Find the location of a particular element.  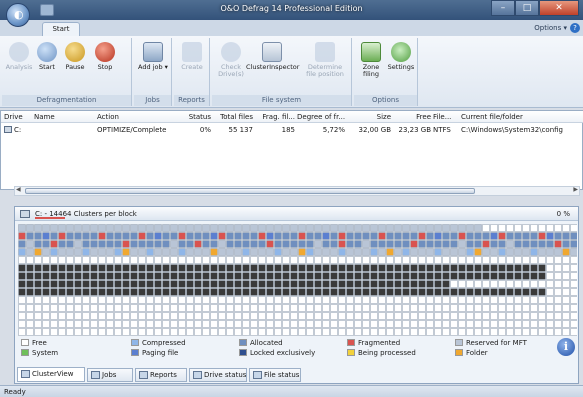

tab-clusterview: ClusterView is located at coordinates (51, 374).